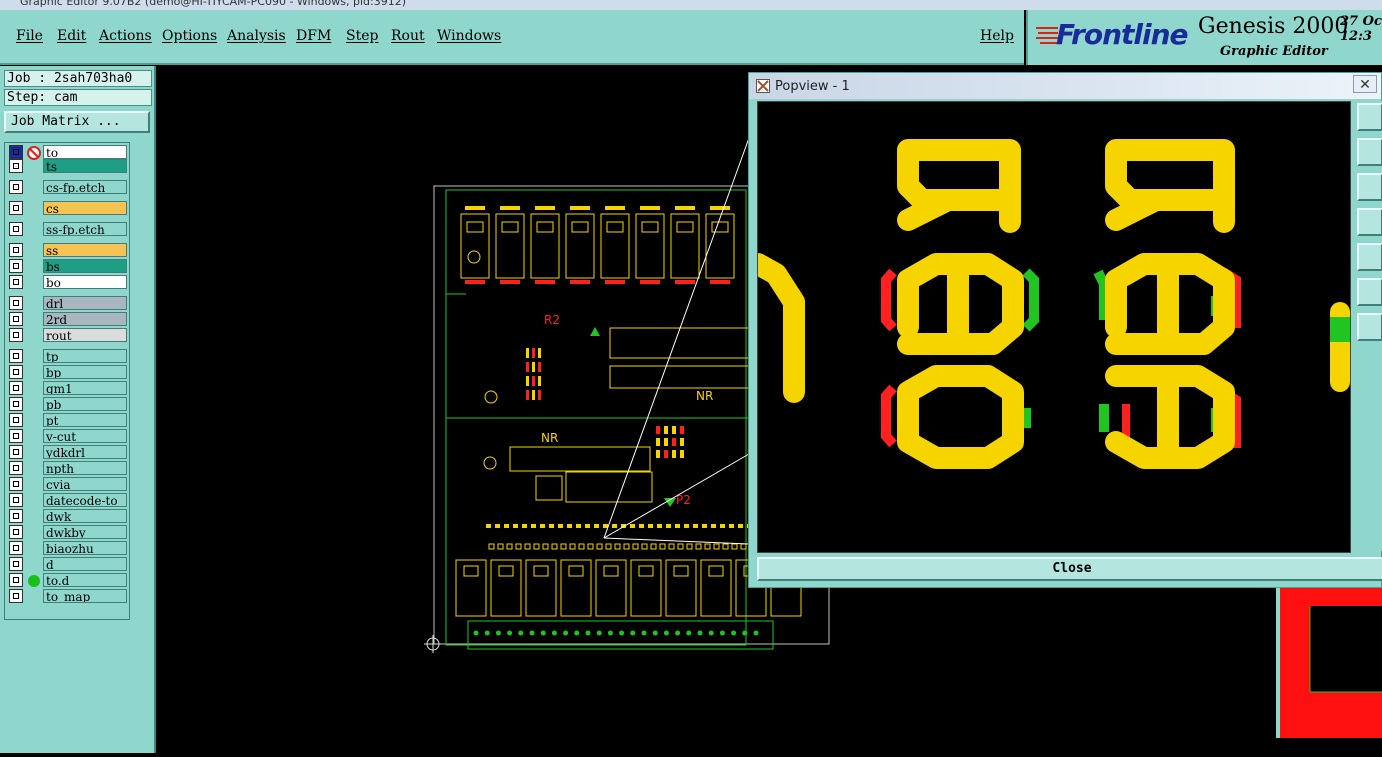 The width and height of the screenshot is (1382, 757). What do you see at coordinates (67, 388) in the screenshot?
I see `layer-row-gm1: gm1` at bounding box center [67, 388].